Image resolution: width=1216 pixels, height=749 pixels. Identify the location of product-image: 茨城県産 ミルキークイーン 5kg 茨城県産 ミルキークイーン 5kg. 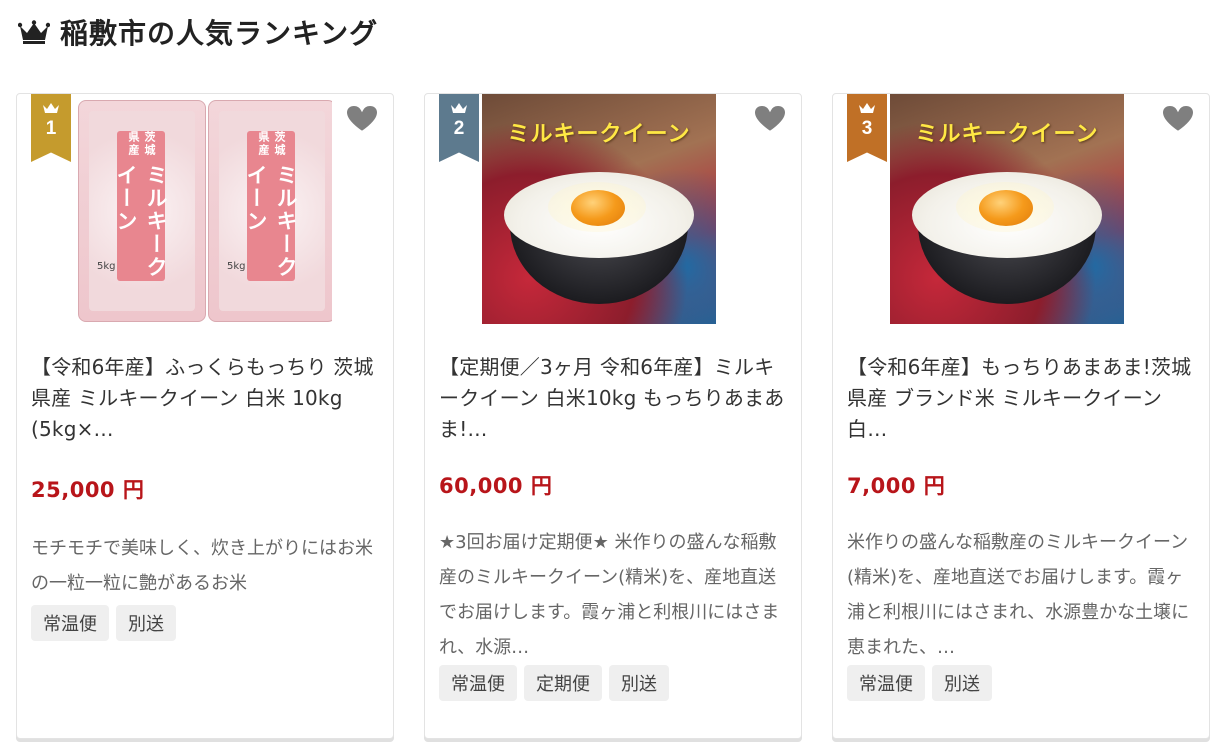
(203, 209).